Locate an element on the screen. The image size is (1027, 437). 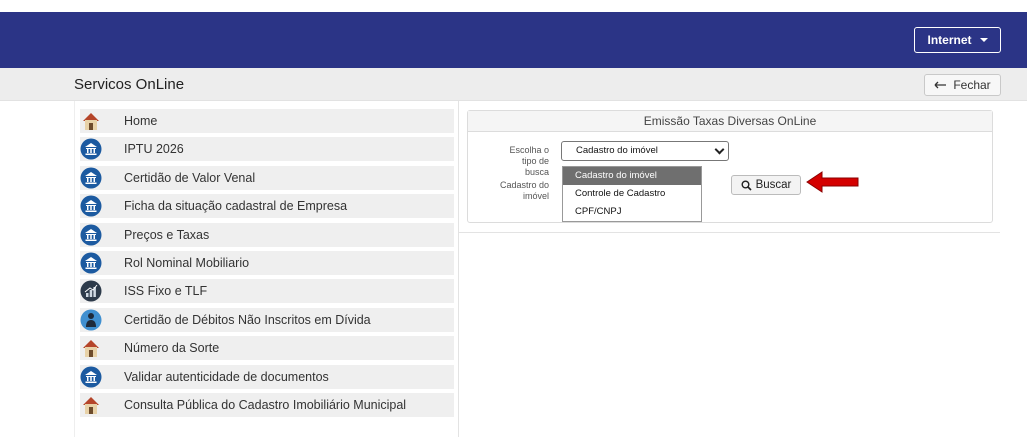
page-title: Servicos OnLine is located at coordinates (129, 84).